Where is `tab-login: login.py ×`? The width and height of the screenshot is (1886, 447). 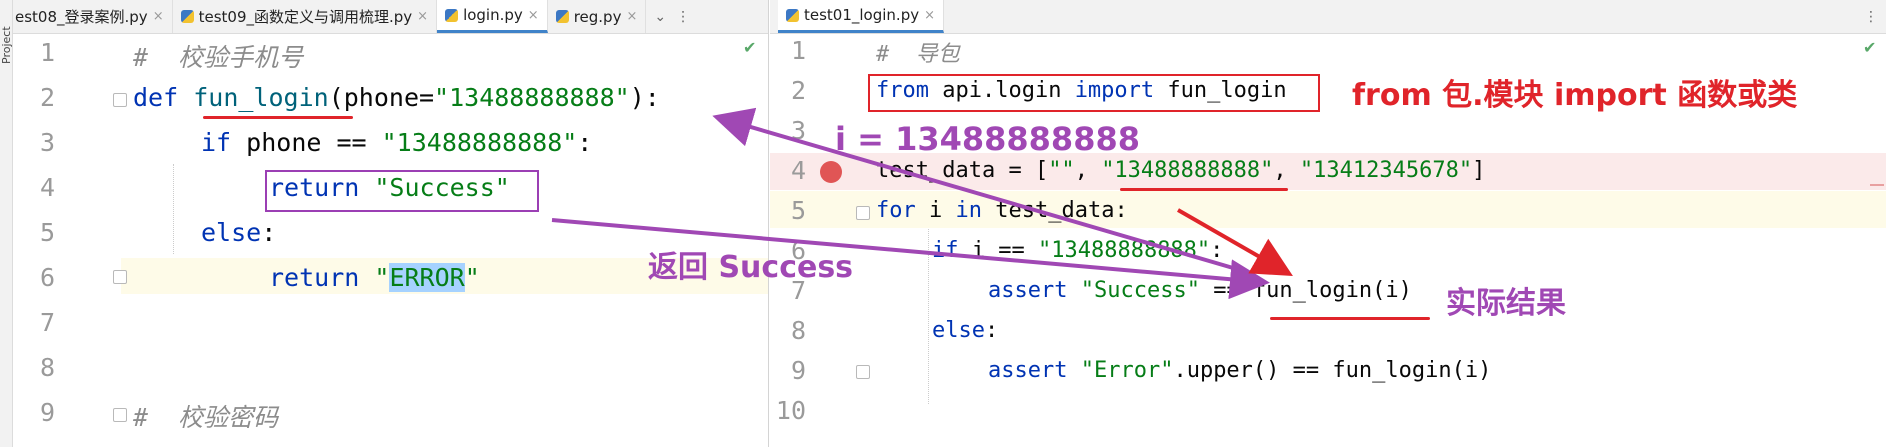
tab-login: login.py × is located at coordinates (492, 16).